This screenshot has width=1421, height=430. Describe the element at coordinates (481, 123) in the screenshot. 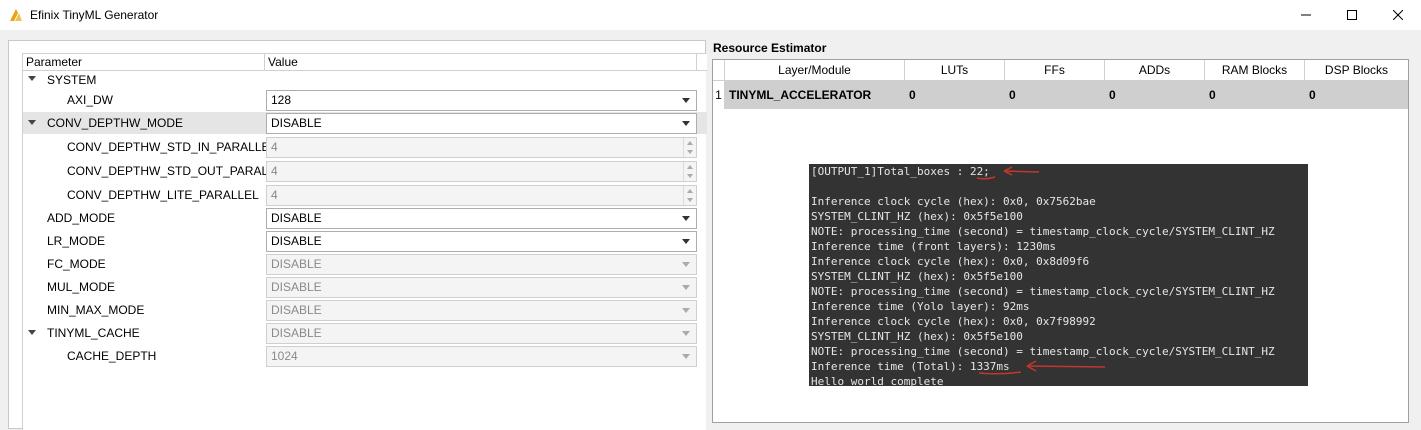

I see `conv-depthw-mode-select: DISABLE` at that location.